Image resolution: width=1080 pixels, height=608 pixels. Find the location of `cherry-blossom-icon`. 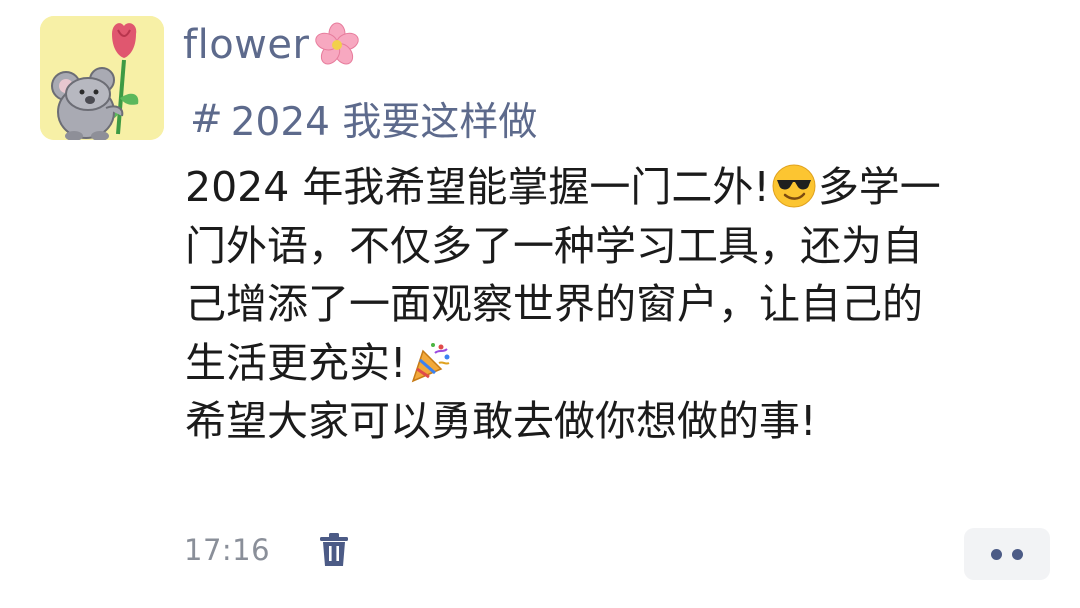

cherry-blossom-icon is located at coordinates (337, 43).